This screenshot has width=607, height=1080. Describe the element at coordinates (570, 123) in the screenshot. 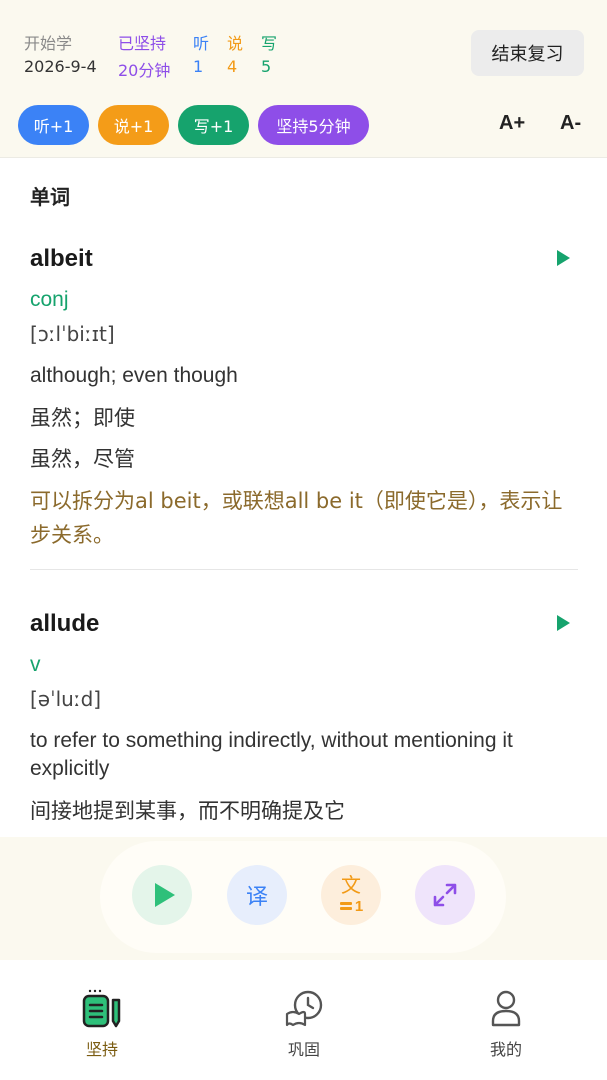

I see `font-decrease-button: A-` at that location.